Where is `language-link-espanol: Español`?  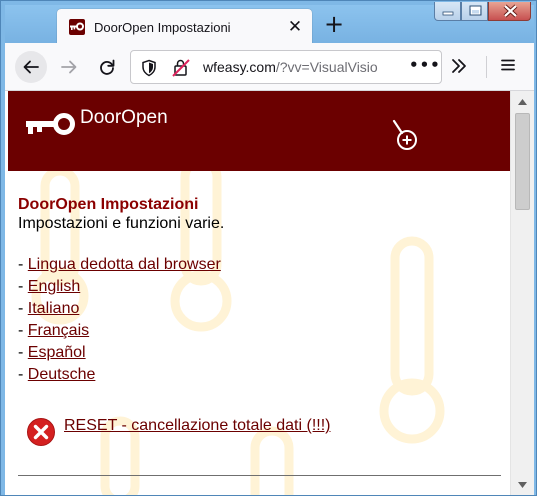 language-link-espanol: Español is located at coordinates (57, 352).